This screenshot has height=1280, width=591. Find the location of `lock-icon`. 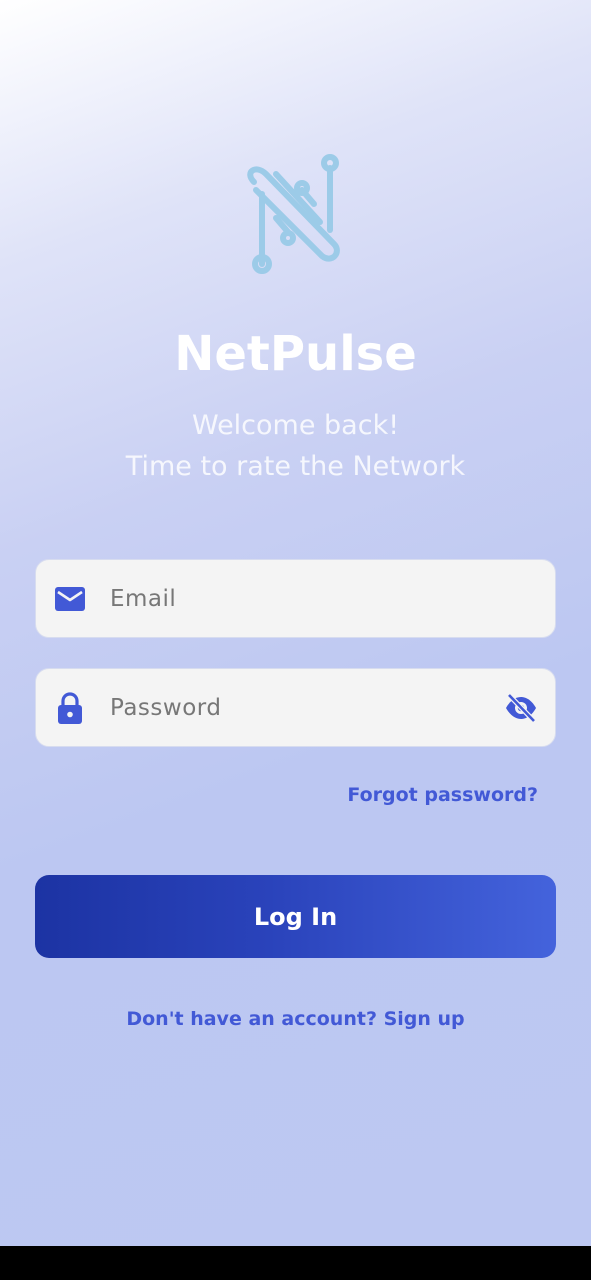

lock-icon is located at coordinates (70, 707).